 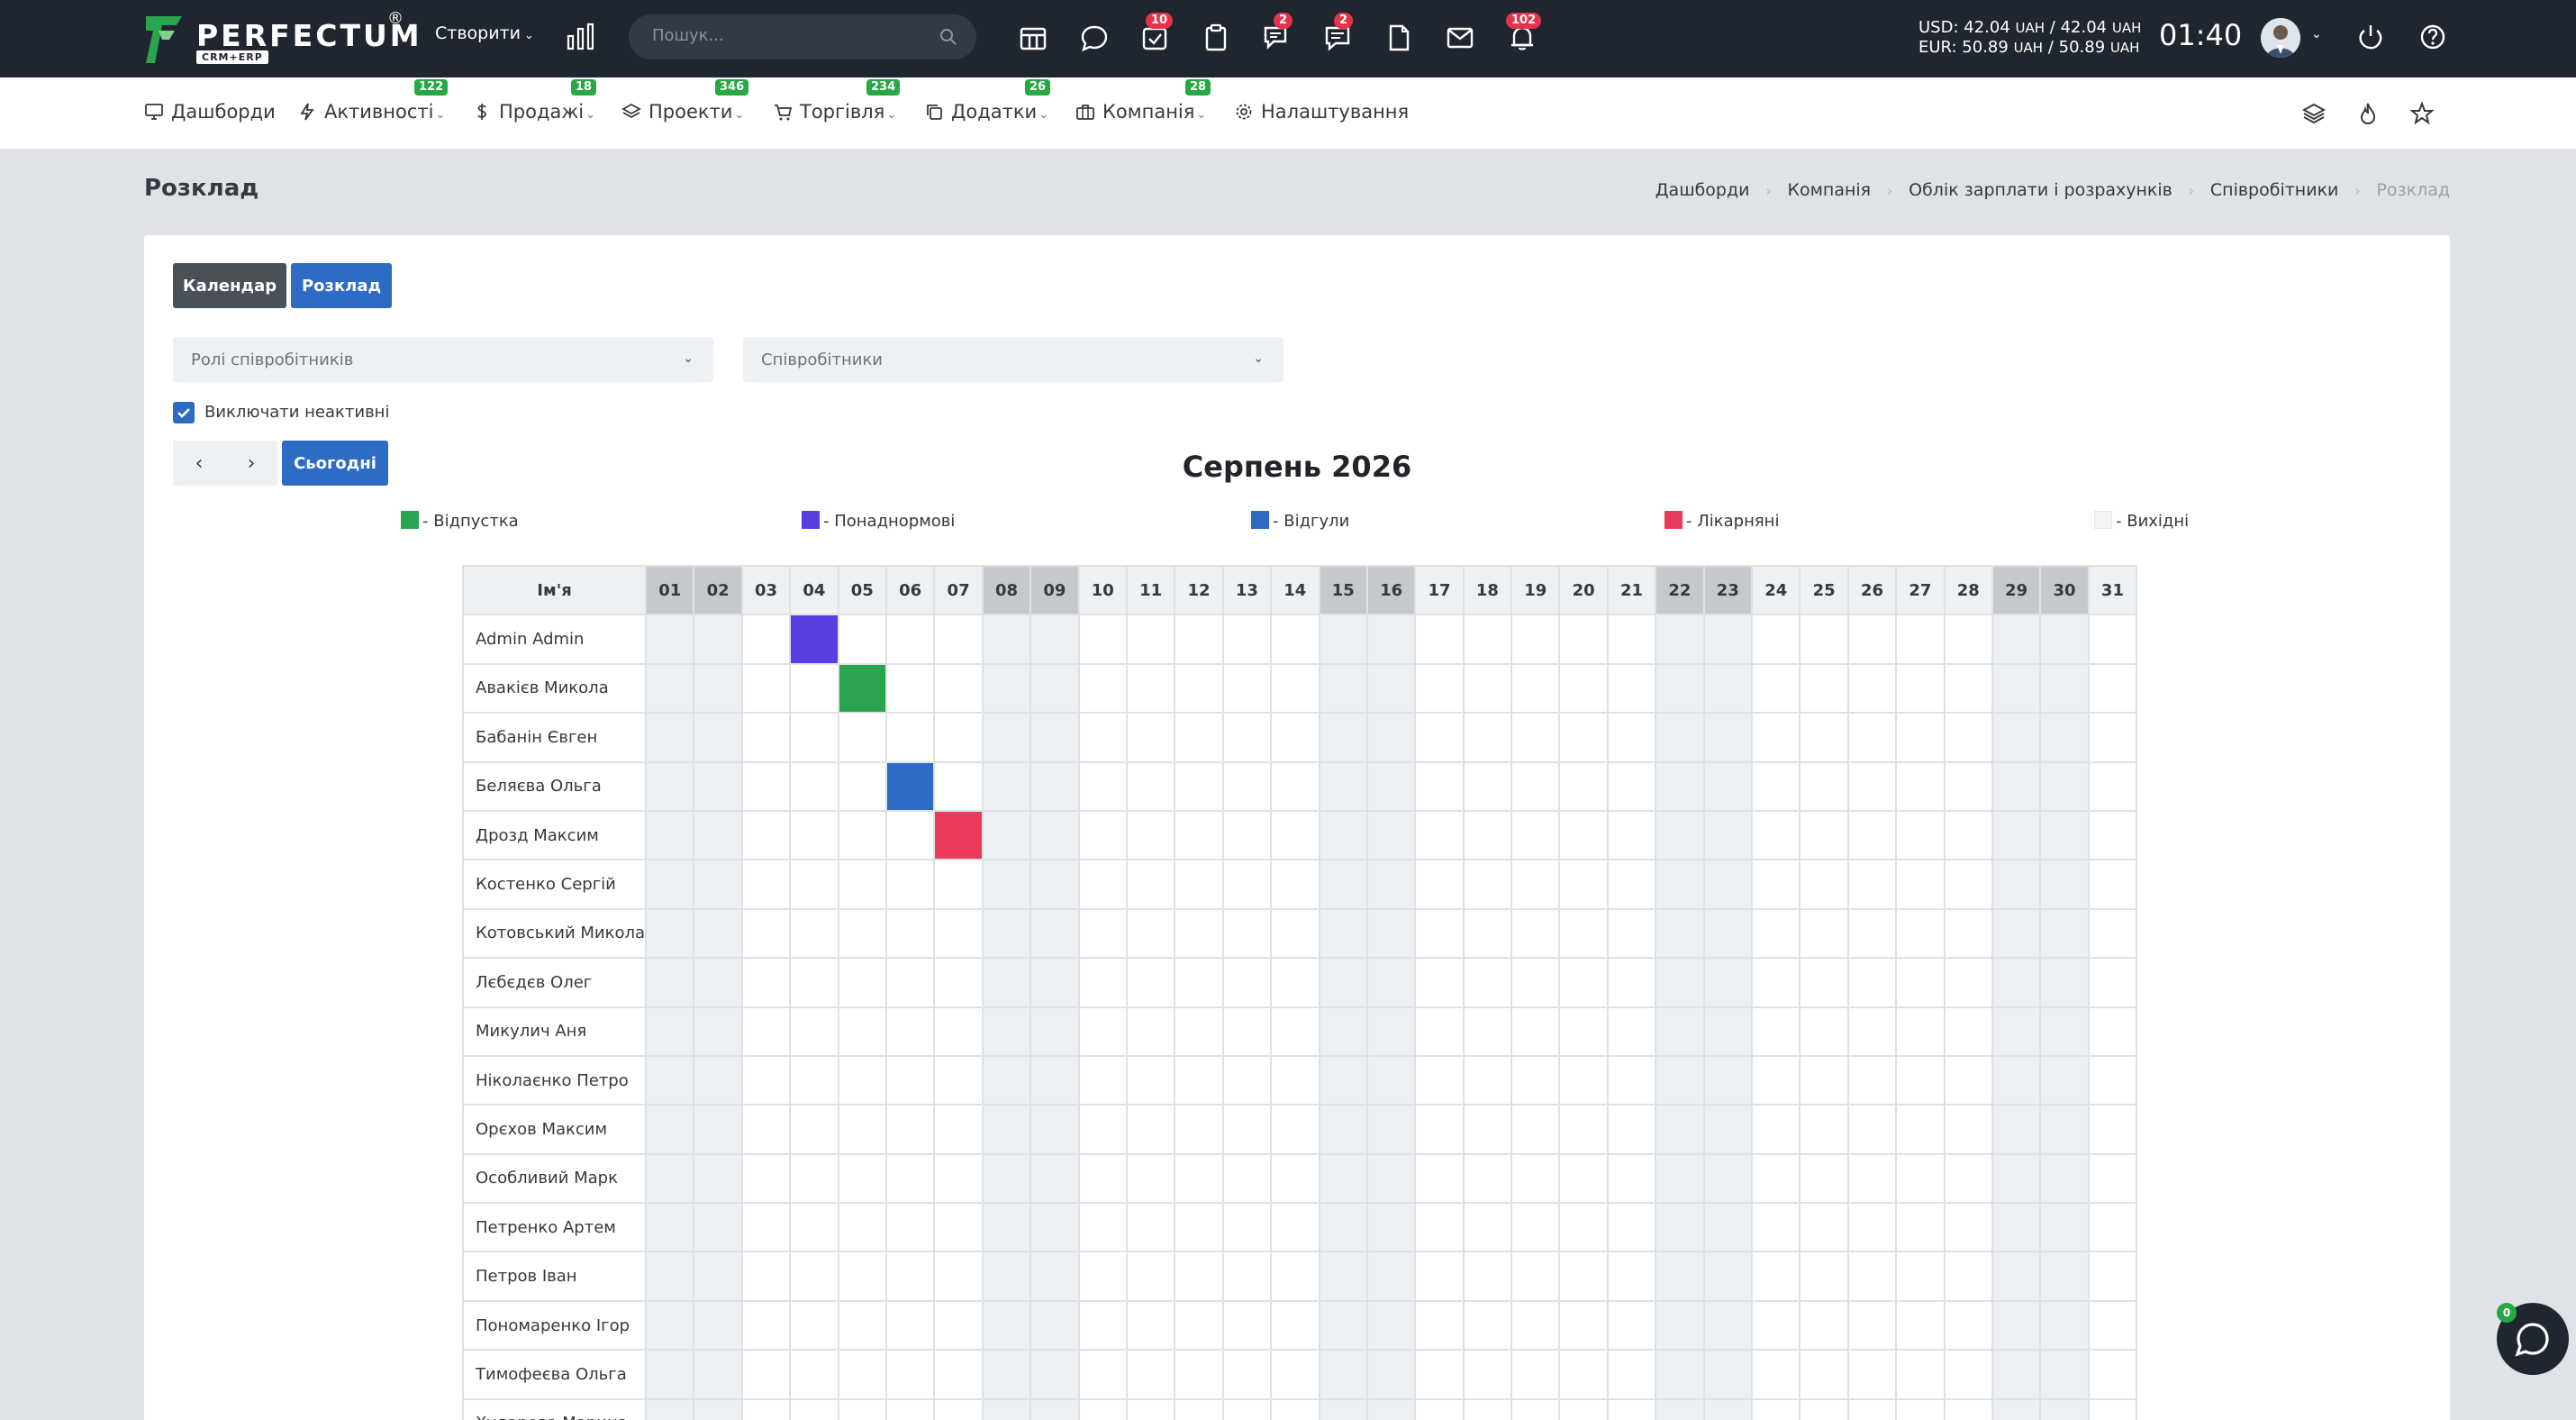 I want to click on create-menu-button: Створити ⌄, so click(x=484, y=33).